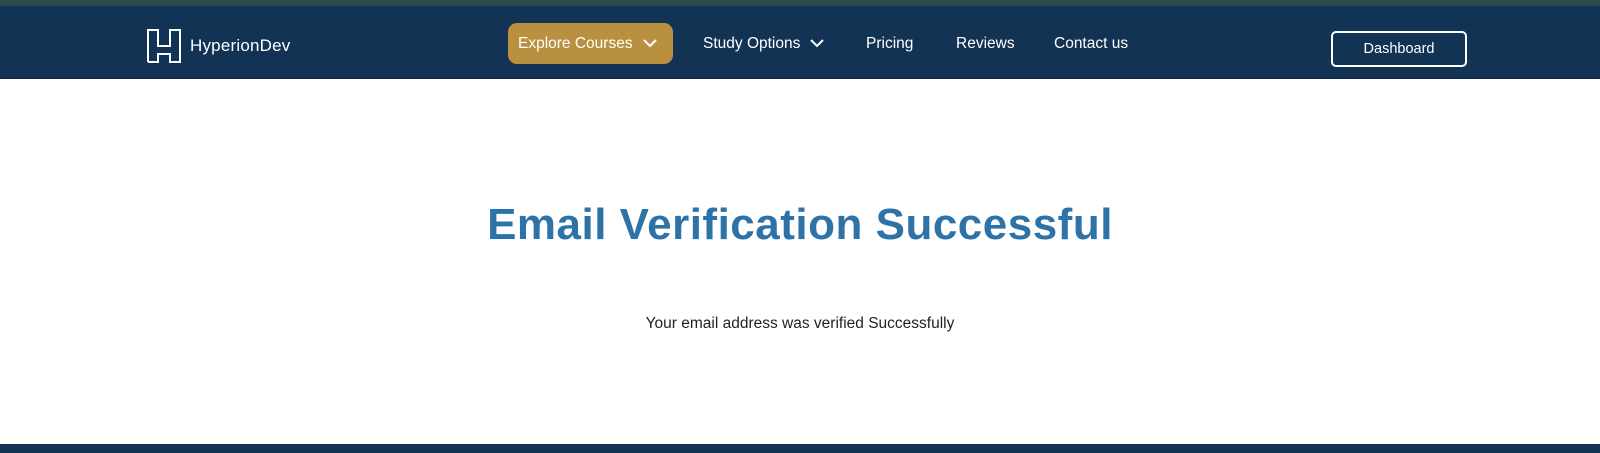 This screenshot has height=453, width=1600. I want to click on nav-pricing-label: Pricing, so click(890, 43).